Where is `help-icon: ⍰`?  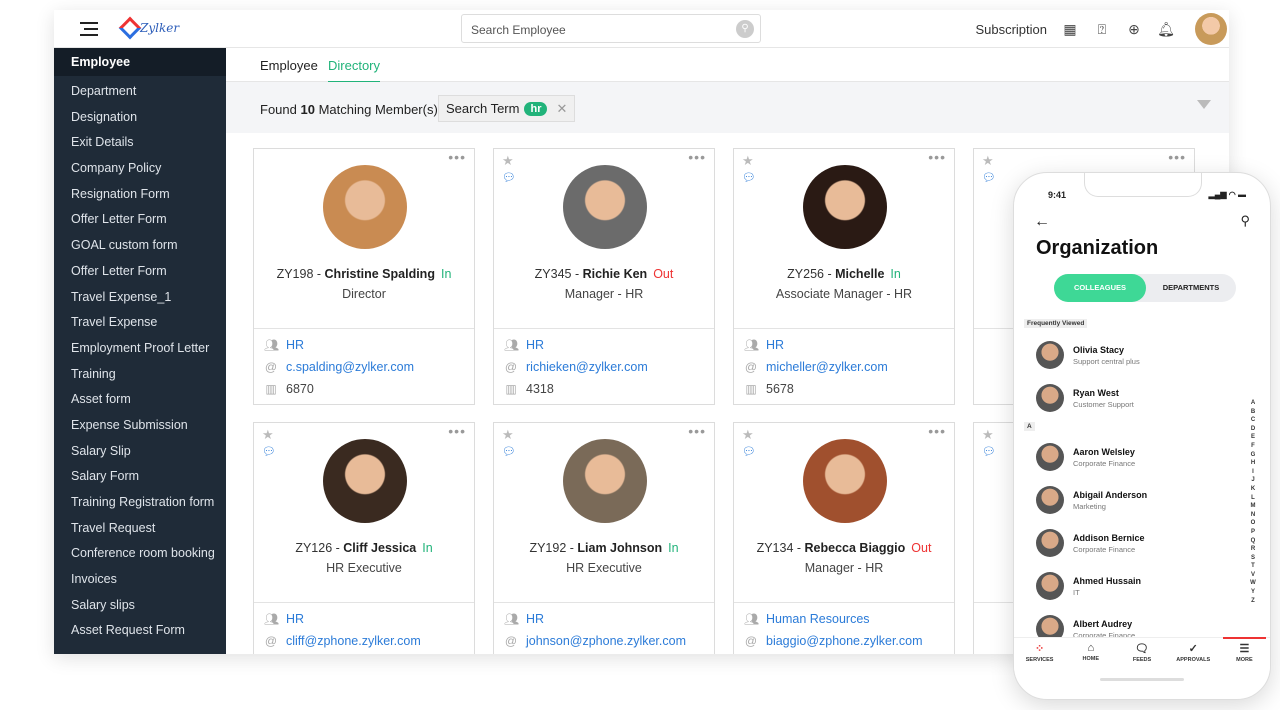
help-icon: ⍰ is located at coordinates (1102, 29).